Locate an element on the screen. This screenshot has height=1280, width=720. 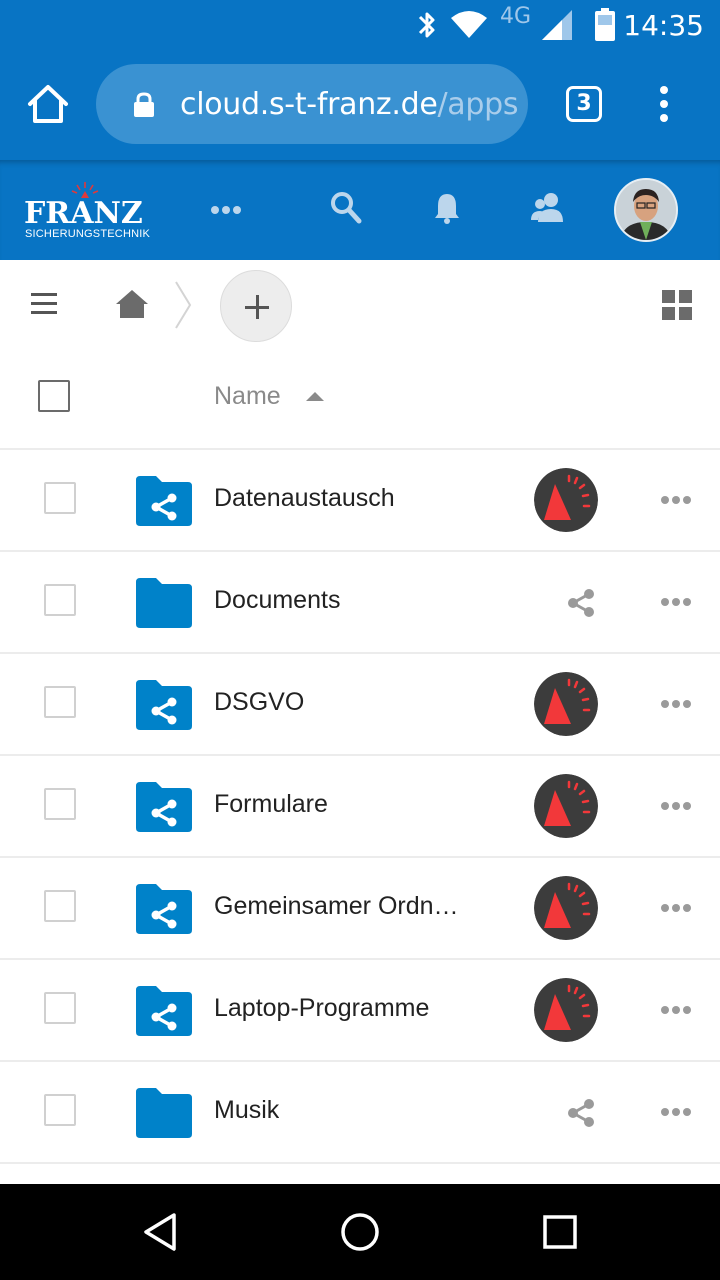
status-bar: 4G 14:35 is located at coordinates (360, 24).